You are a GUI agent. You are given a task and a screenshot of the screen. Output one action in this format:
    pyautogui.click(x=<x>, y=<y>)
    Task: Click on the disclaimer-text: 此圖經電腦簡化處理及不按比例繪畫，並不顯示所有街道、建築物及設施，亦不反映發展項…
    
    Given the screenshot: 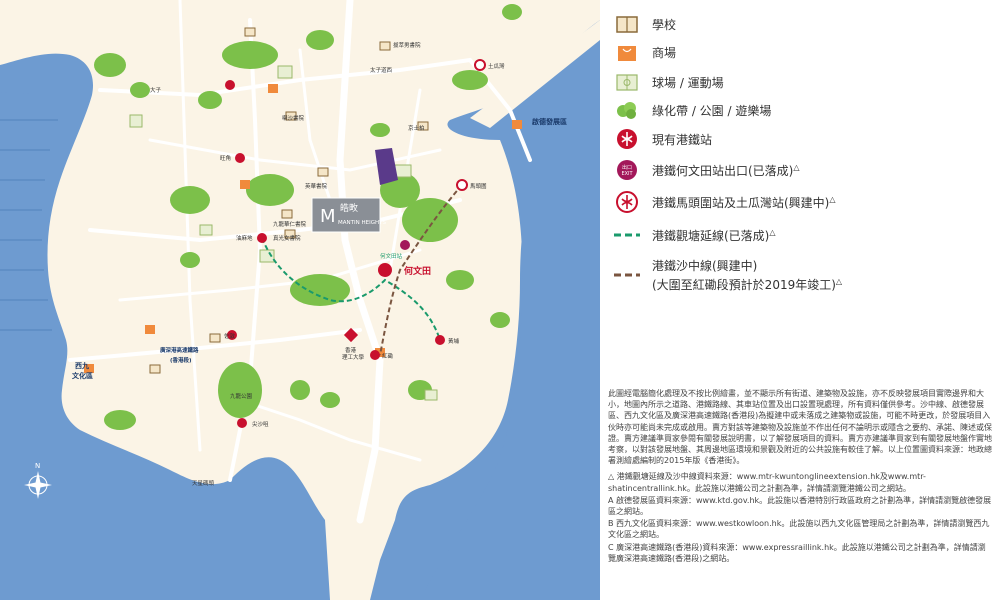 What is the action you would take?
    pyautogui.click(x=800, y=427)
    